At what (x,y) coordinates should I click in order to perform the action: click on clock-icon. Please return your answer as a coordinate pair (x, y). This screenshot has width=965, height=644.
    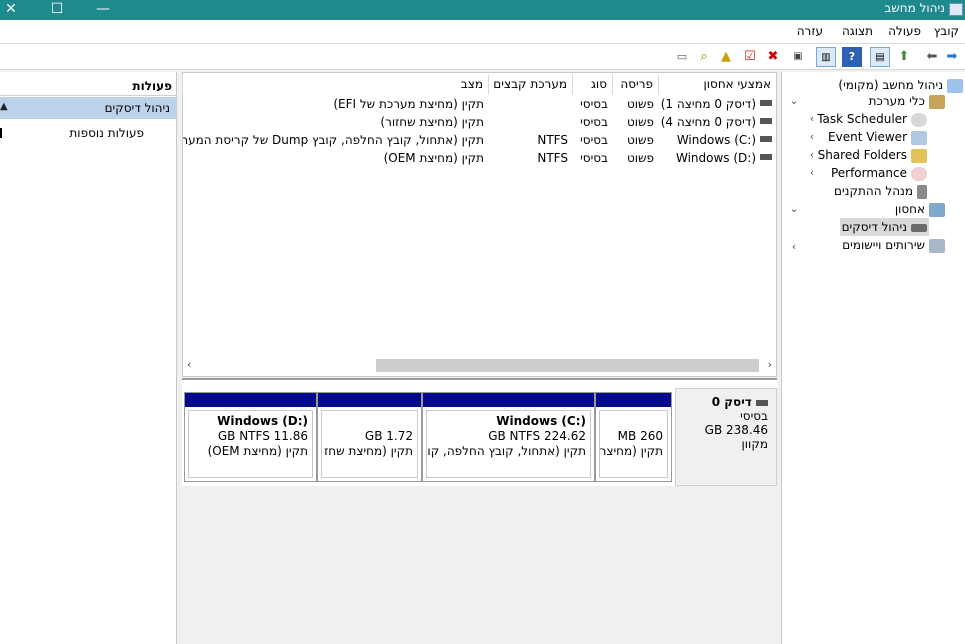
    Looking at the image, I should click on (919, 119).